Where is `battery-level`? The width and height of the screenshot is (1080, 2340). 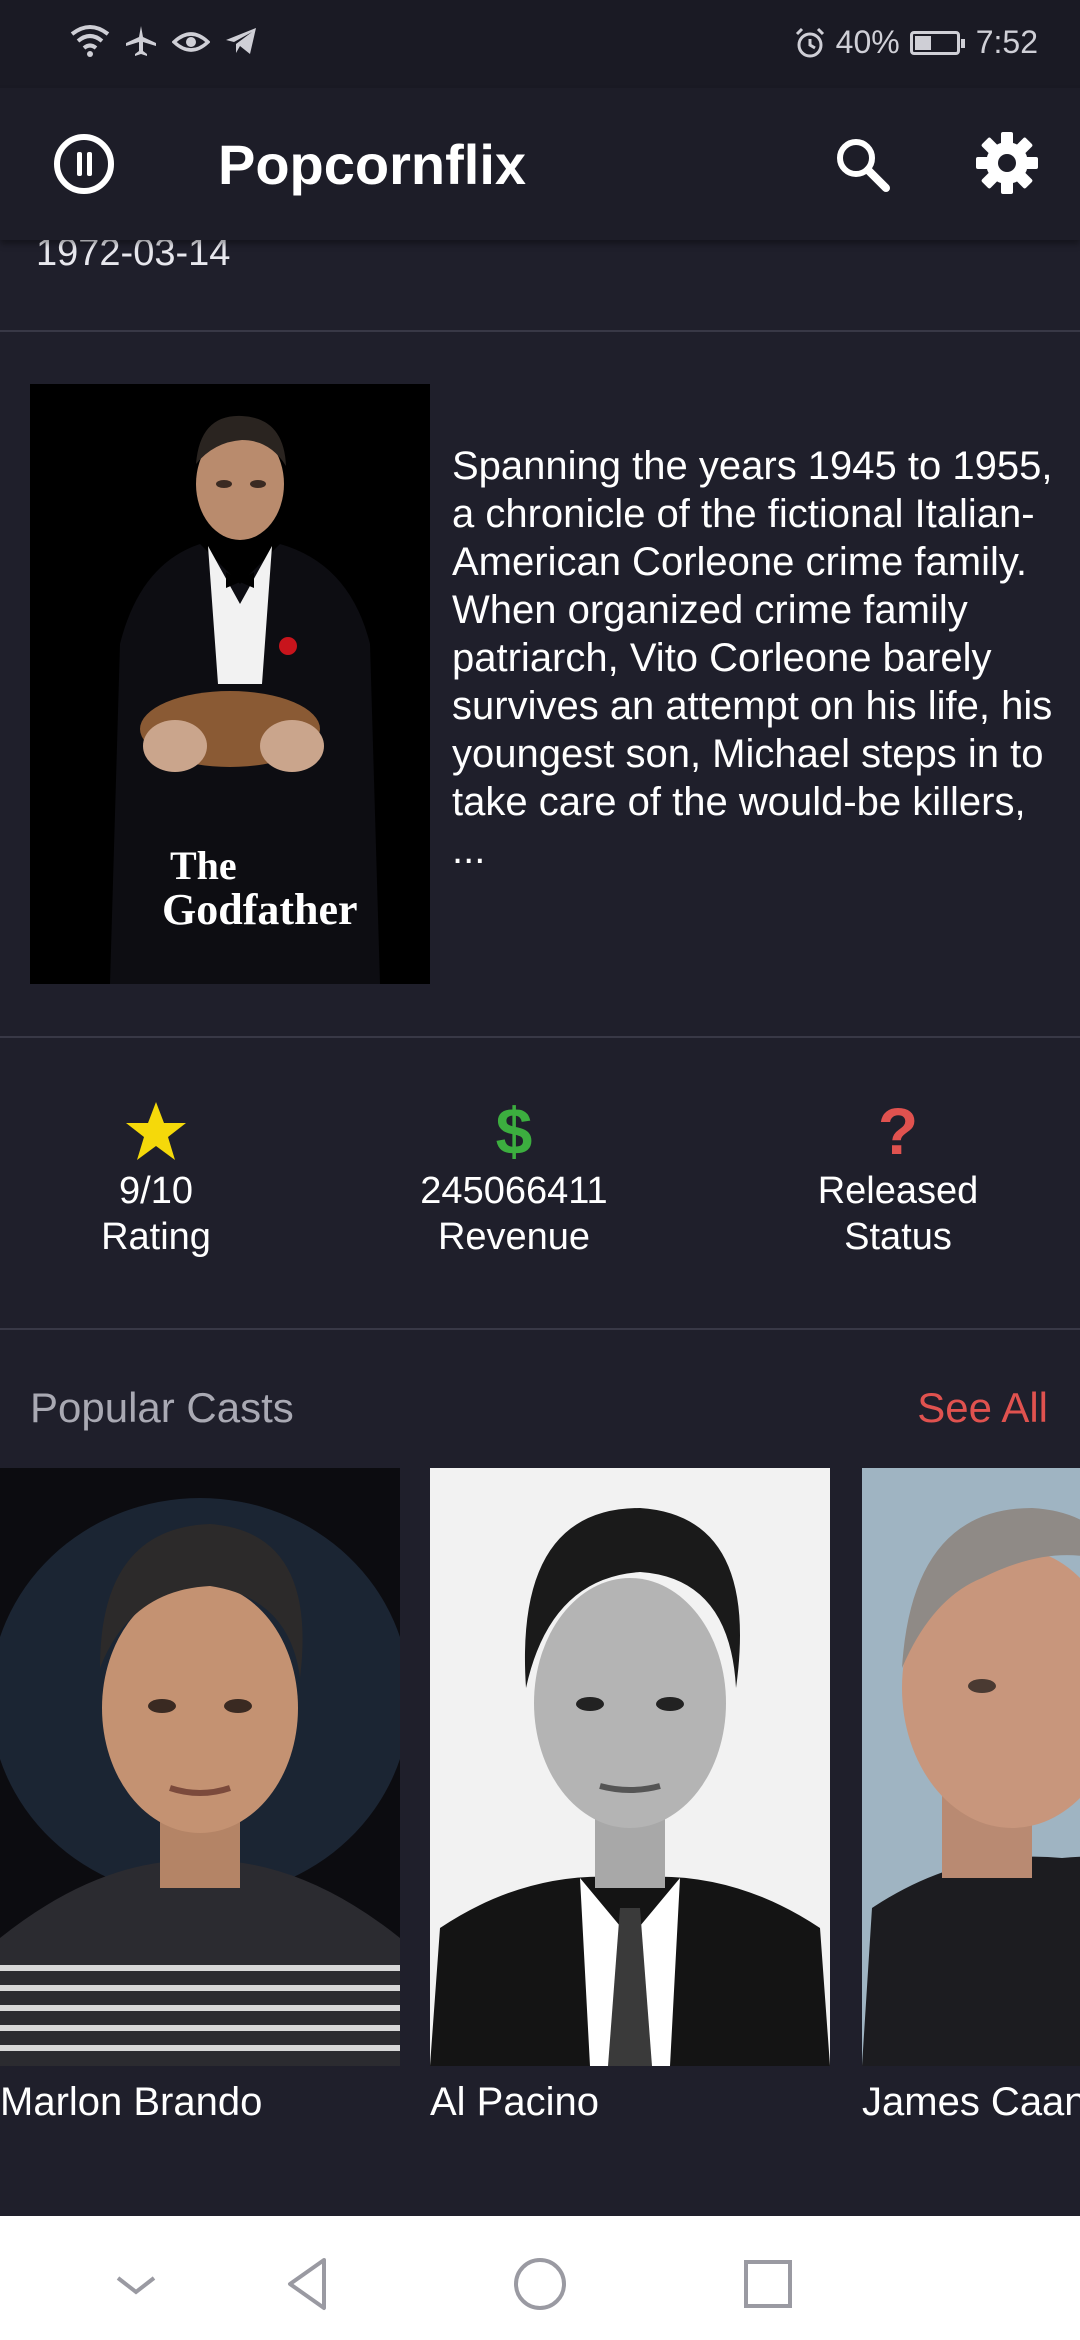
battery-level is located at coordinates (922, 42).